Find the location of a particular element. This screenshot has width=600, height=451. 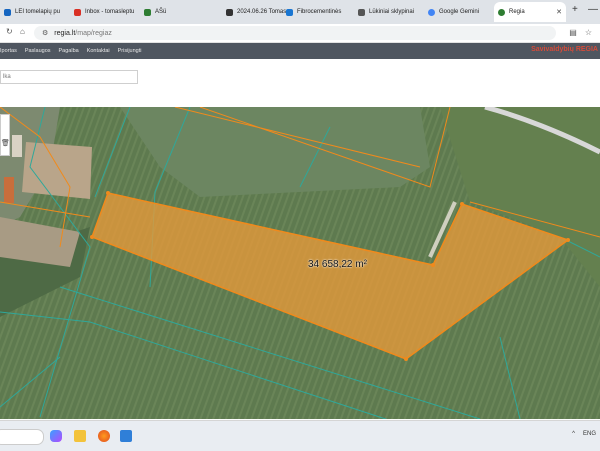

tab-label: LEI tomelapių pu is located at coordinates (38, 12).